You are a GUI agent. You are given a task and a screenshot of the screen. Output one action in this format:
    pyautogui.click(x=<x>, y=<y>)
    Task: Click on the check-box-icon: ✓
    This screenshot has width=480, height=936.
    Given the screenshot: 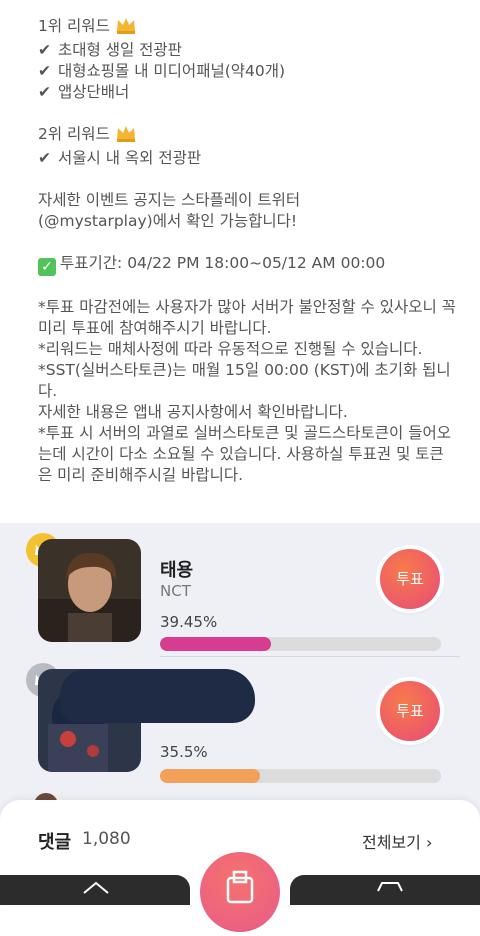 What is the action you would take?
    pyautogui.click(x=47, y=267)
    